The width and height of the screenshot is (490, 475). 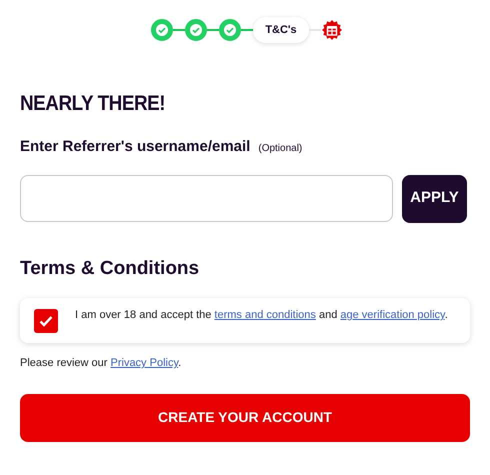 I want to click on apply-button: APPLY, so click(x=434, y=198).